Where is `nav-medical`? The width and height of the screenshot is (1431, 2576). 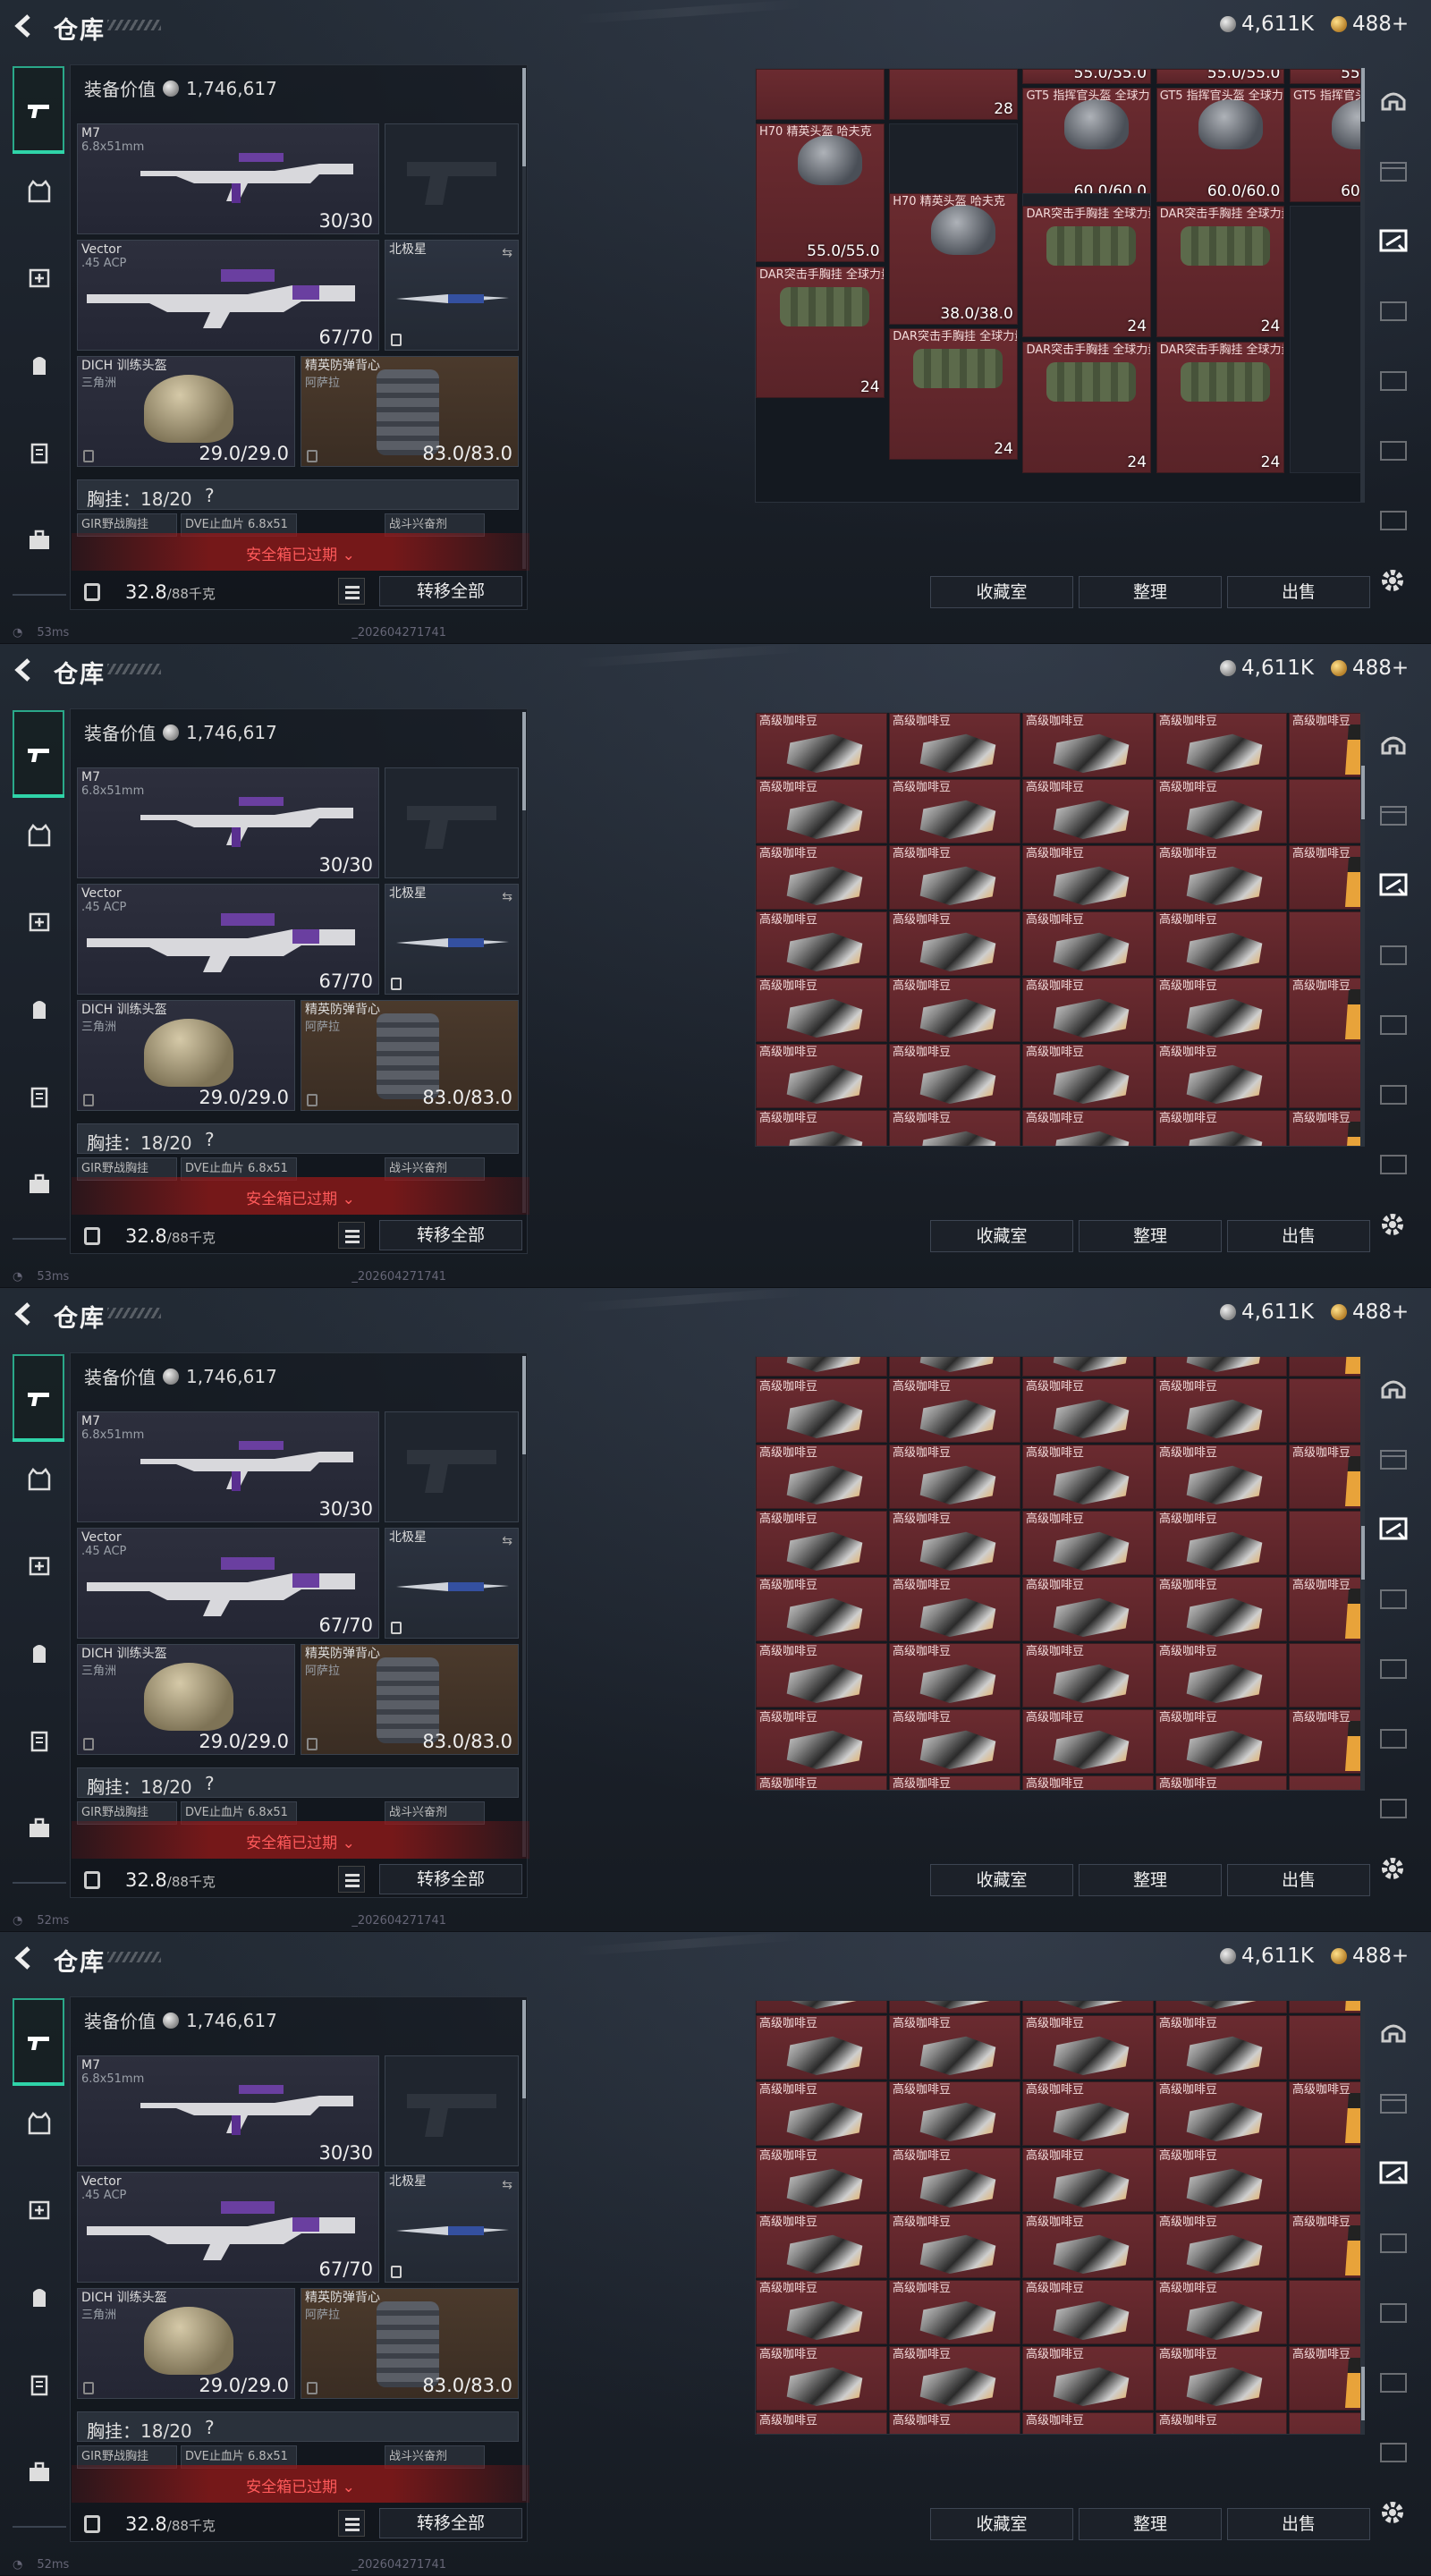
nav-medical is located at coordinates (40, 921).